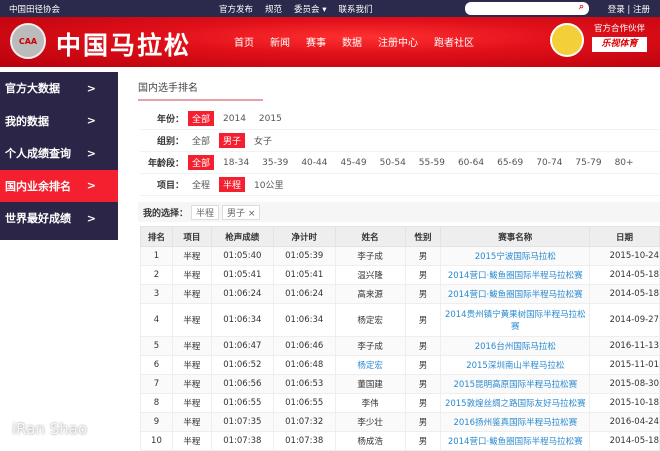  I want to click on top-link: 委员会 ▾, so click(310, 9).